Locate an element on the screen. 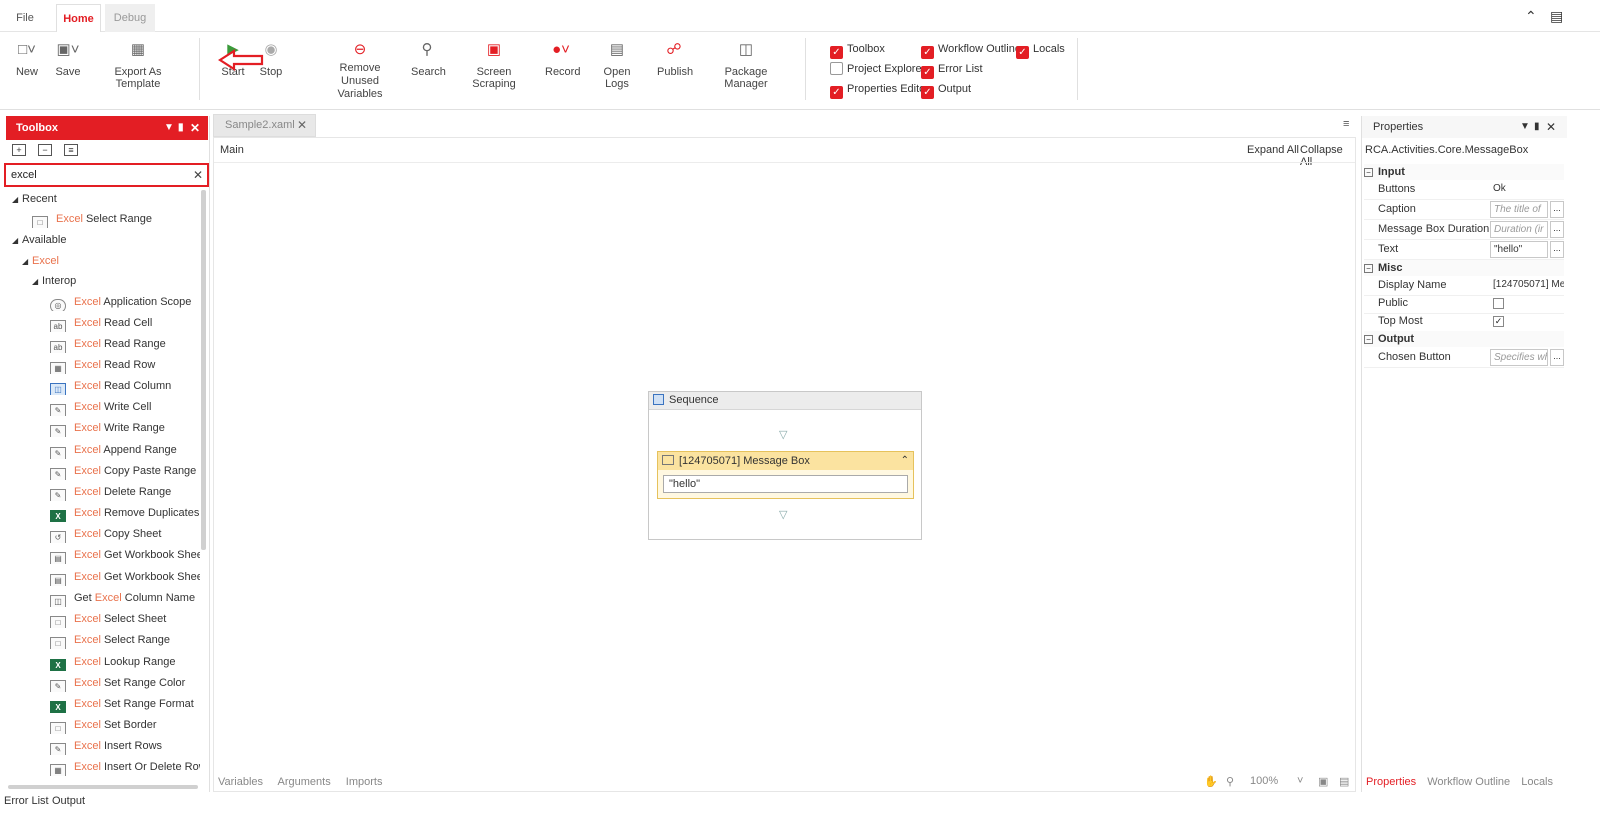  toolbox-scrollbar is located at coordinates (203, 370).